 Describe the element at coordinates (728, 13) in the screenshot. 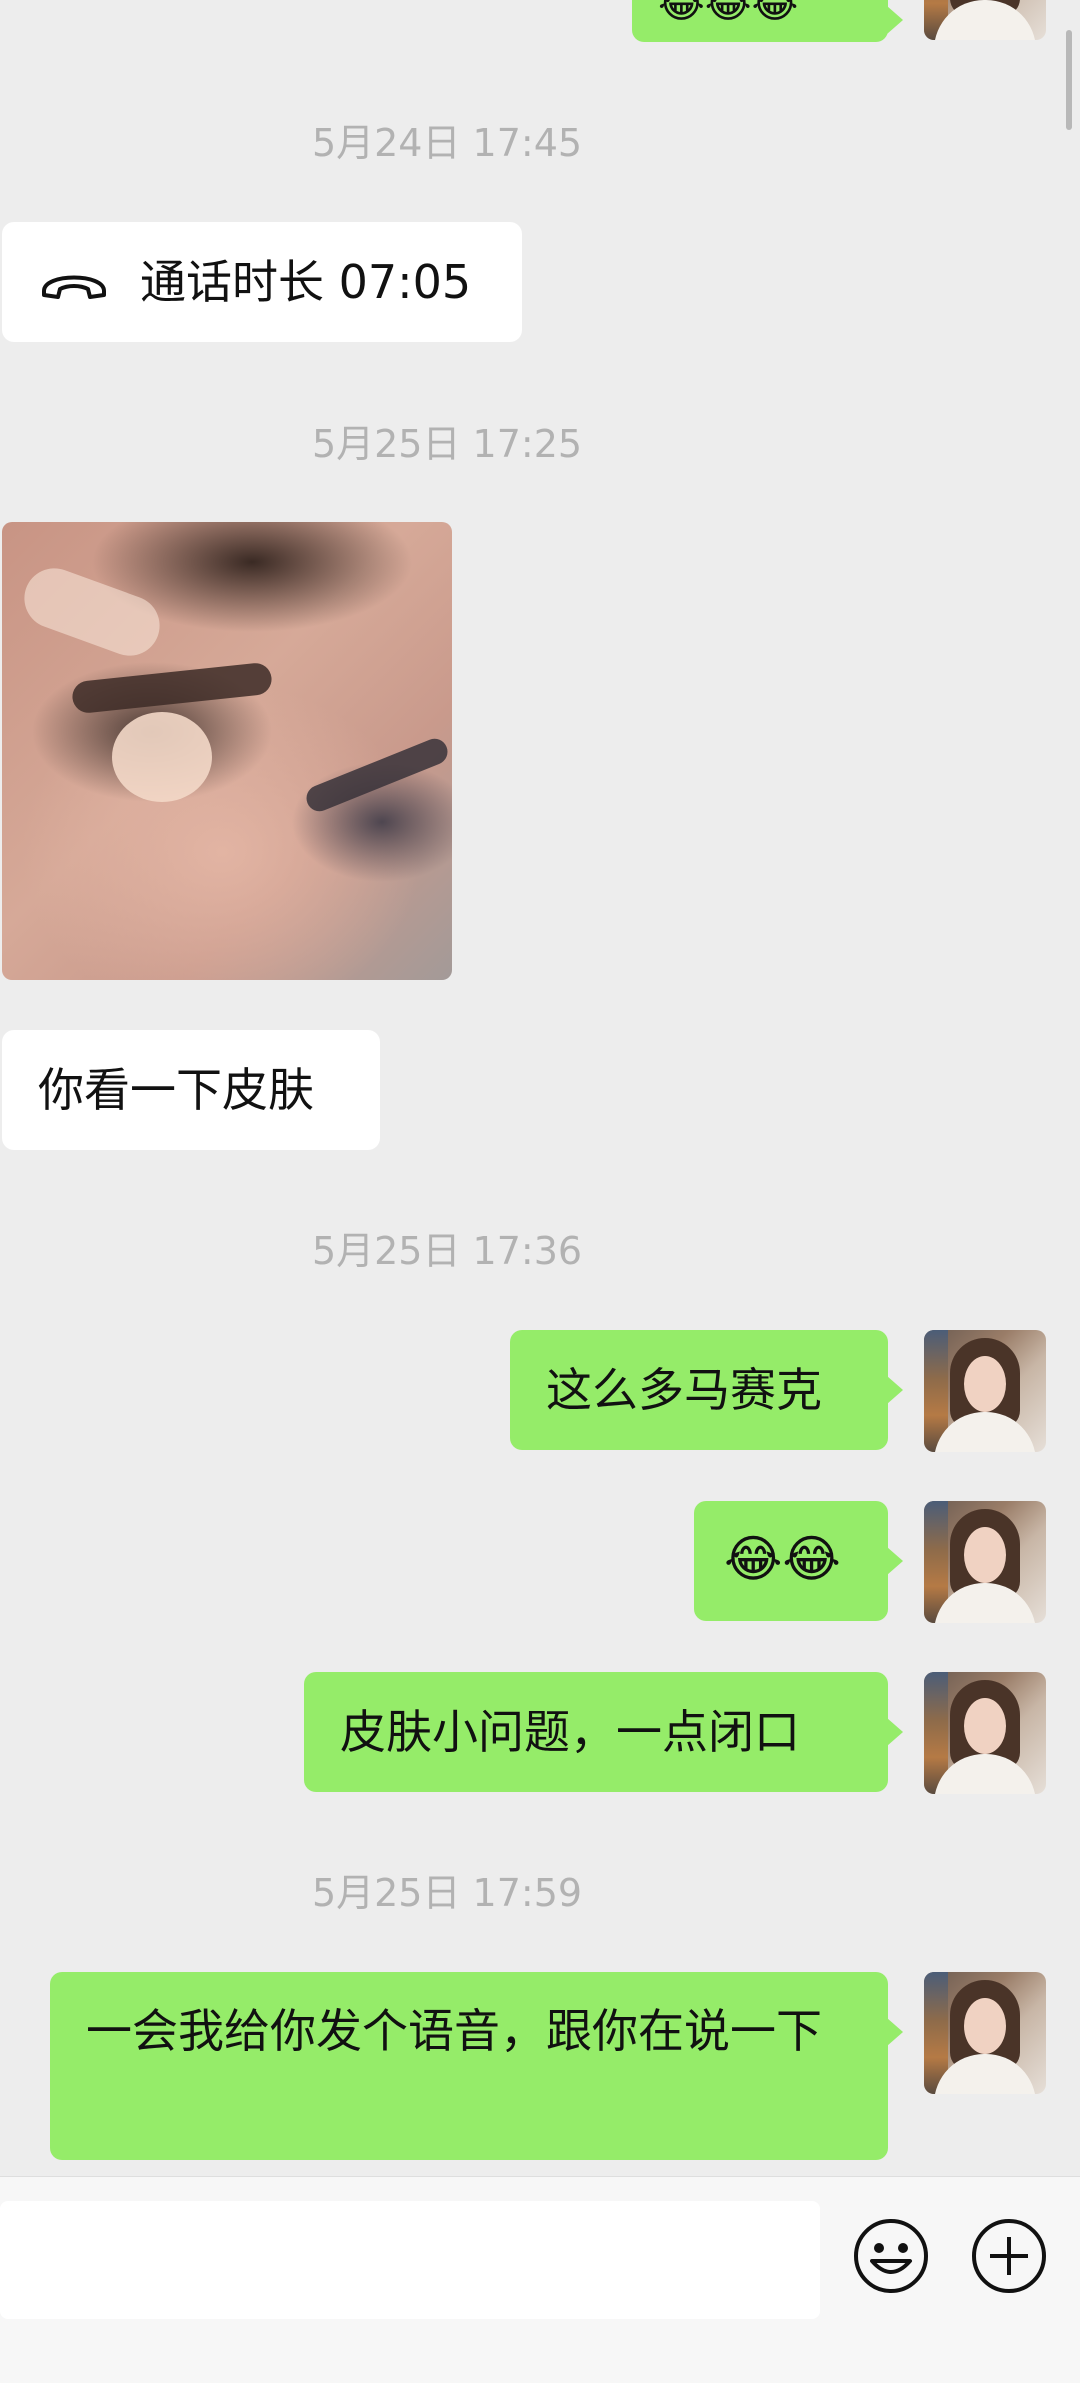

I see `message-text: 😂😂😂` at that location.